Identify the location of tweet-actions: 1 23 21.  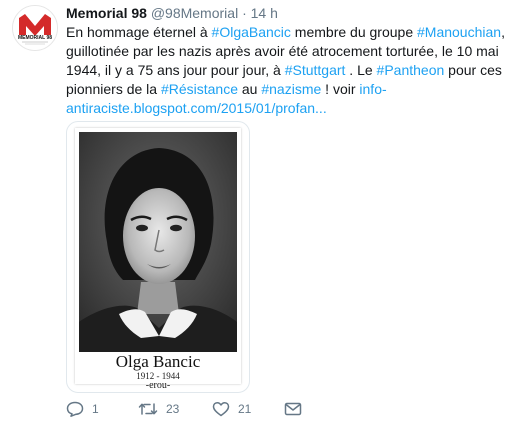
(286, 411).